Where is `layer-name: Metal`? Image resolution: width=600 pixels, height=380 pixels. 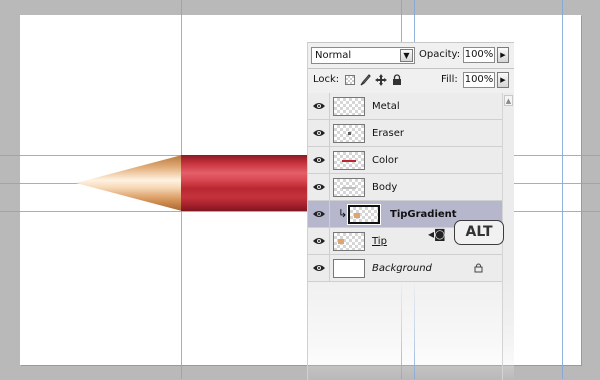
layer-name: Metal is located at coordinates (386, 106).